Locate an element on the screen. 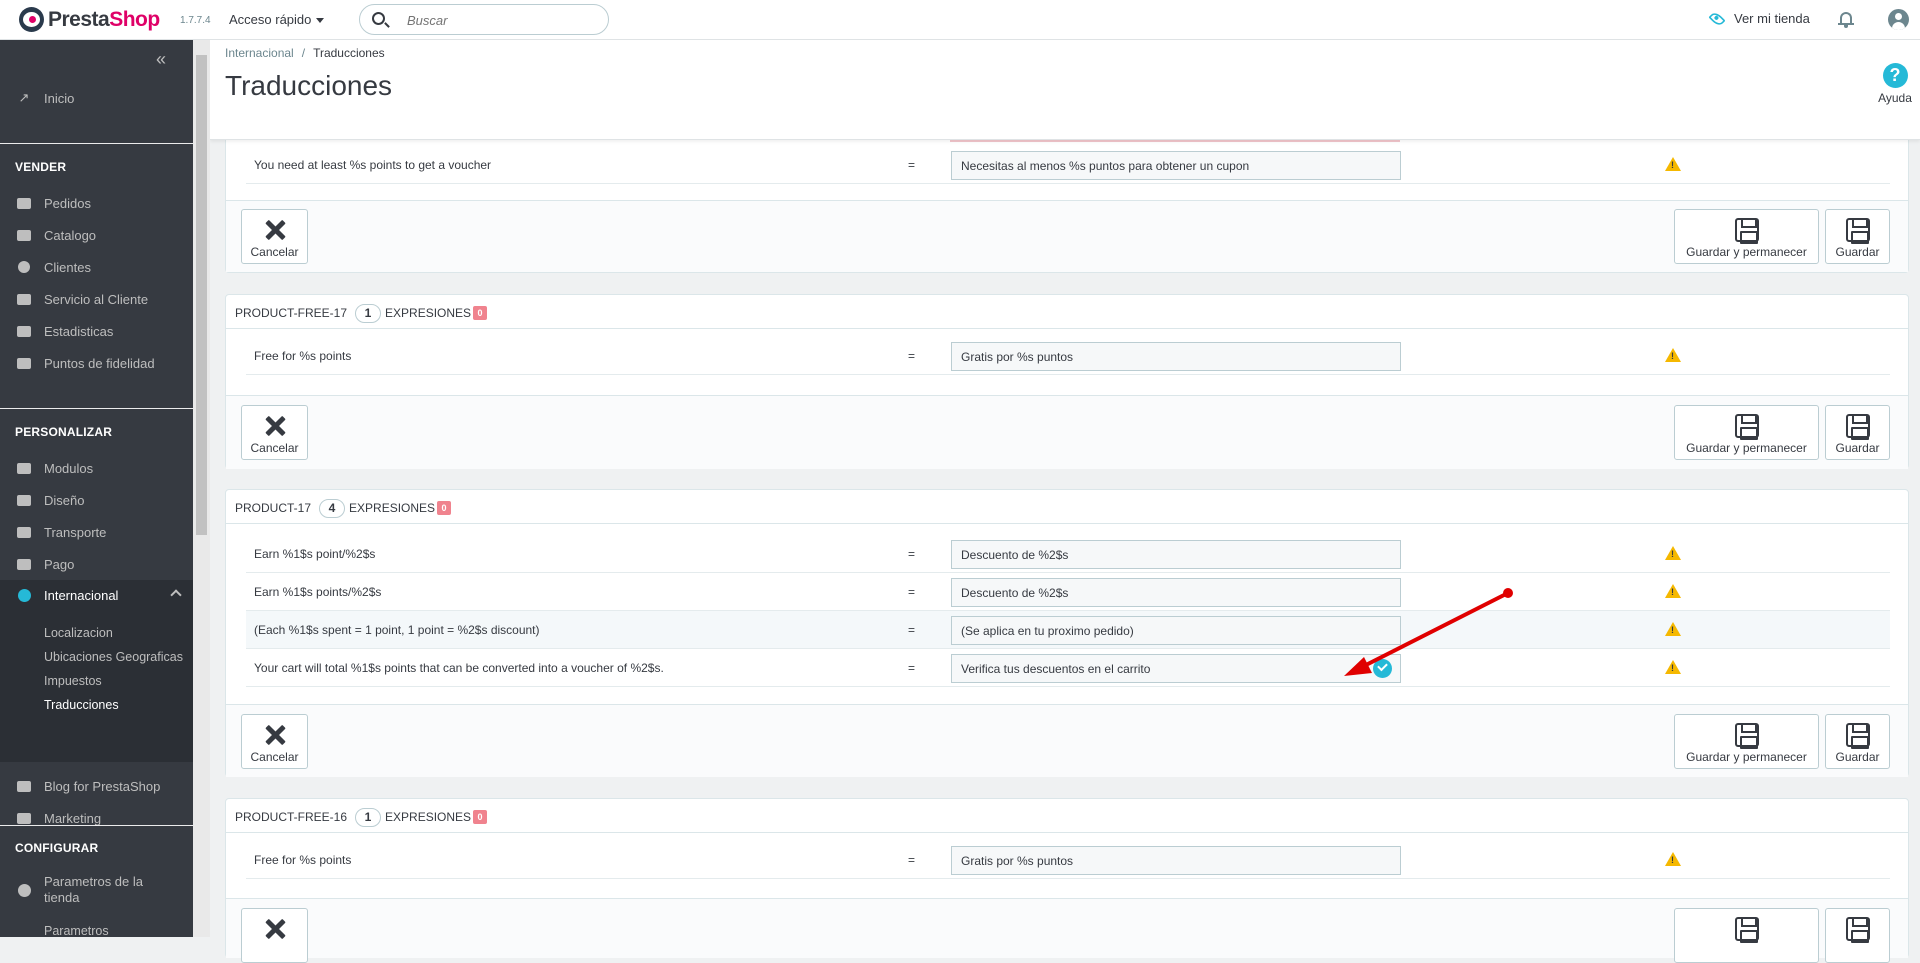 This screenshot has height=963, width=1920. annotation-arrow is located at coordinates (1428, 632).